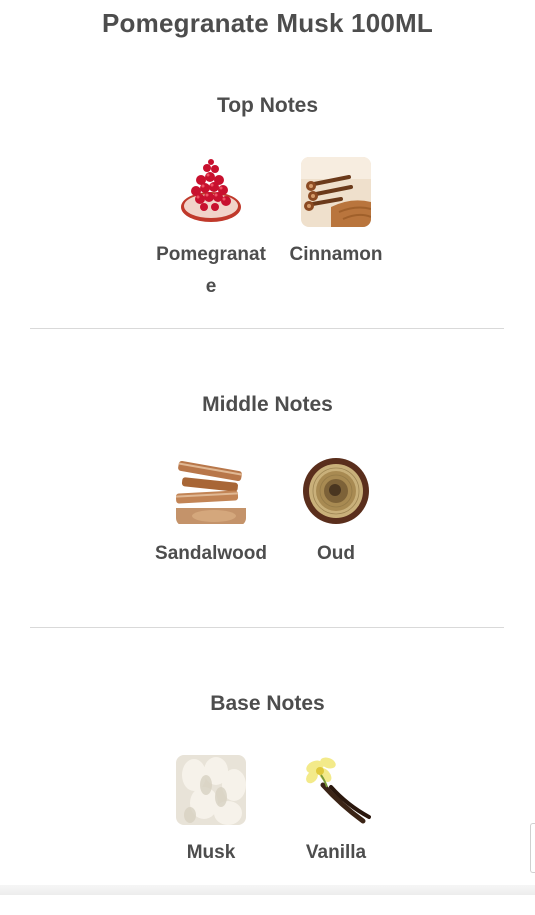 This screenshot has height=915, width=535. I want to click on note-item-cinnamon: Cinnamon, so click(336, 214).